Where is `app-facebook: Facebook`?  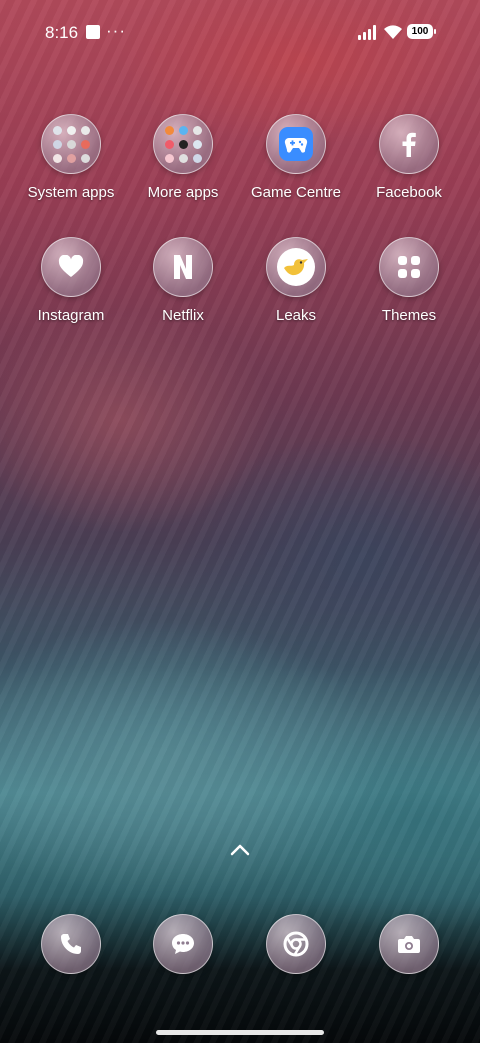 app-facebook: Facebook is located at coordinates (409, 157).